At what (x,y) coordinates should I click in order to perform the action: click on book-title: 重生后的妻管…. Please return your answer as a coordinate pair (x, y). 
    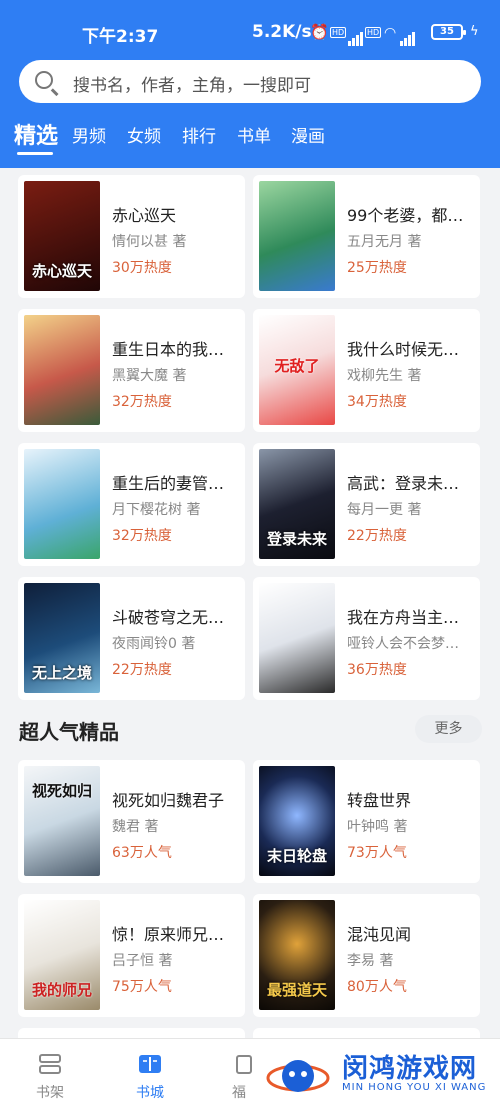
    Looking at the image, I should click on (168, 483).